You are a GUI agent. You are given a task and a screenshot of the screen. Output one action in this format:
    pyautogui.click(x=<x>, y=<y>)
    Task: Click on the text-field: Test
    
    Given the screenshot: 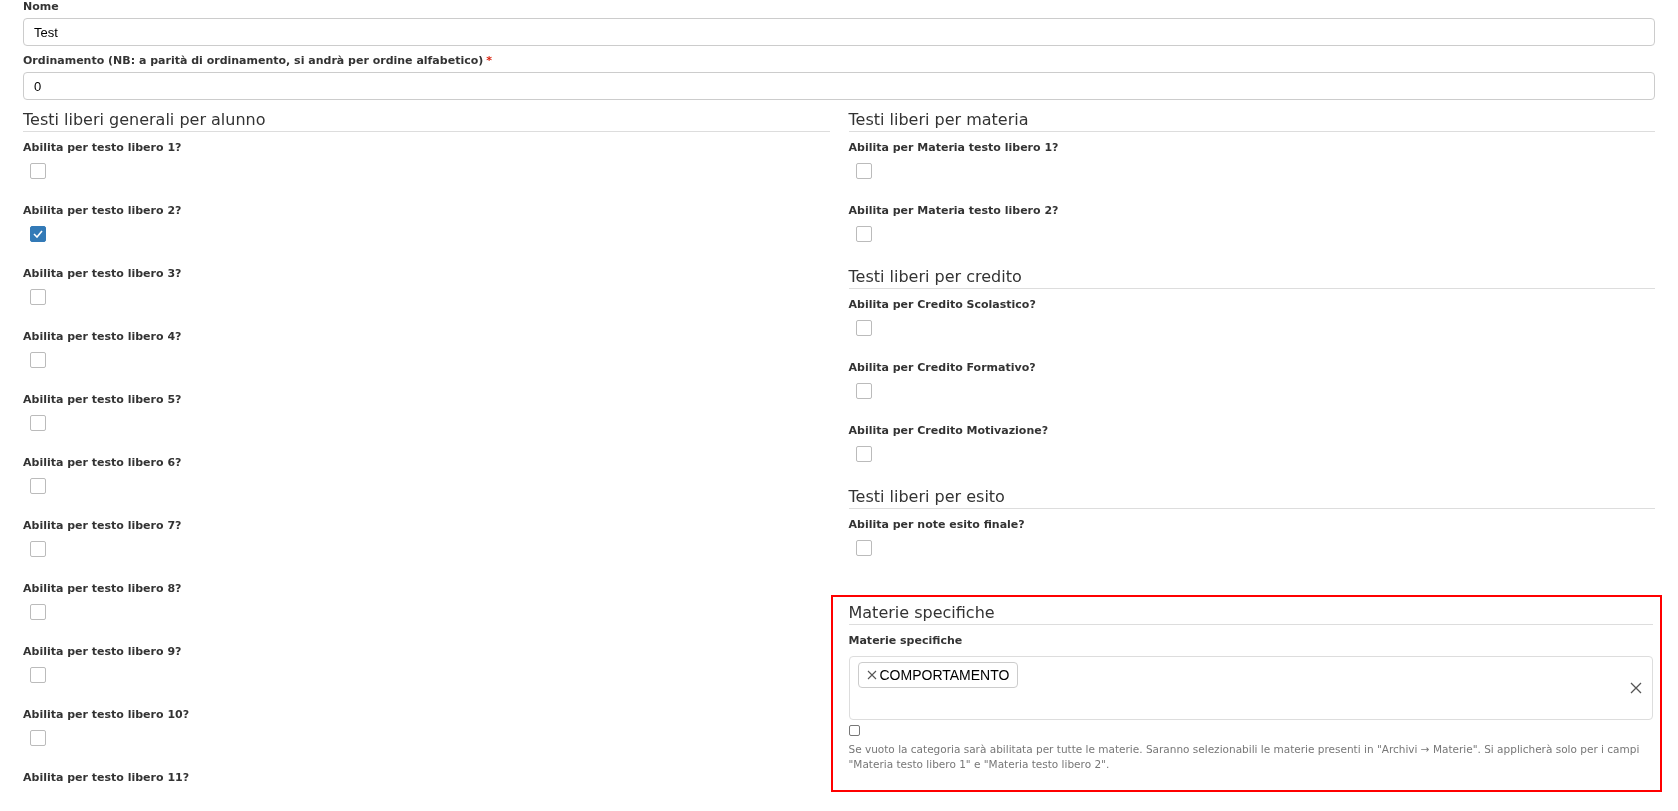 What is the action you would take?
    pyautogui.click(x=839, y=32)
    